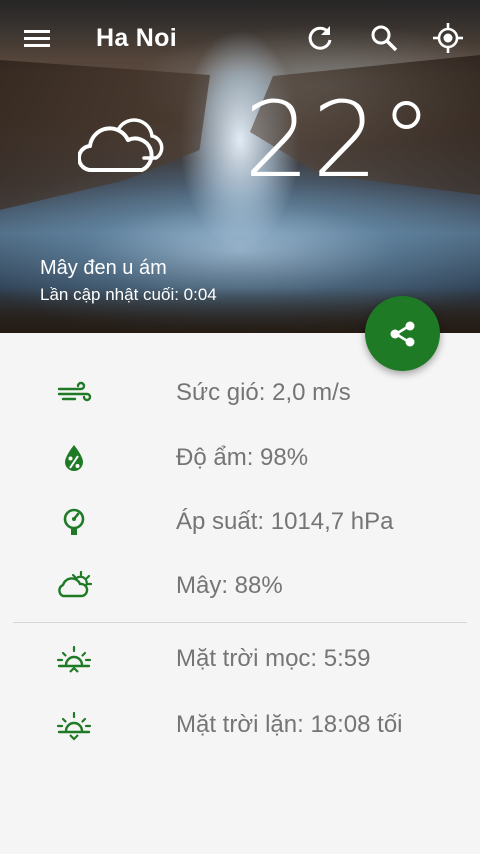  What do you see at coordinates (384, 38) in the screenshot?
I see `search-icon` at bounding box center [384, 38].